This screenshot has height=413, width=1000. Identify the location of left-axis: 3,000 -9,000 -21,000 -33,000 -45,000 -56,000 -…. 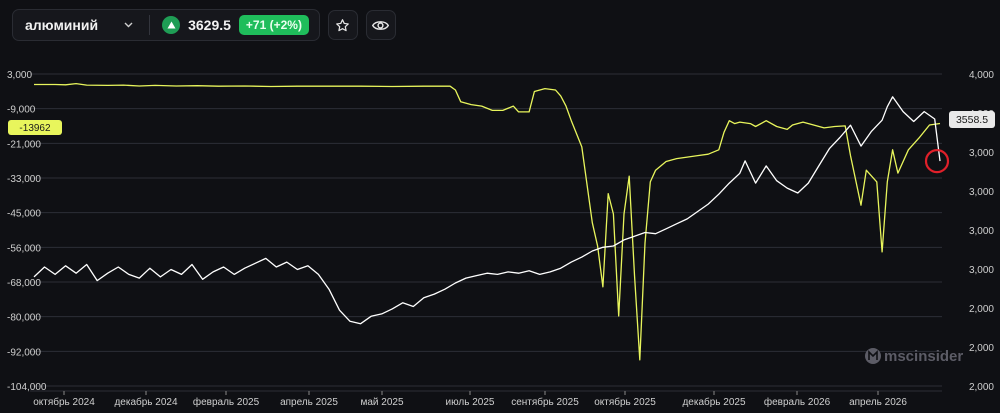
(27, 231).